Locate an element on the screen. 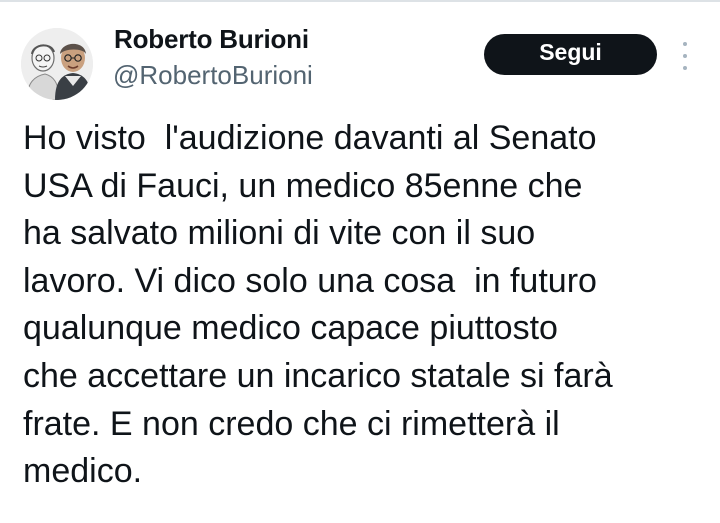 Image resolution: width=720 pixels, height=523 pixels. tweet-text-line: lavoro. Vi dico solo una cosa in futuro is located at coordinates (310, 280).